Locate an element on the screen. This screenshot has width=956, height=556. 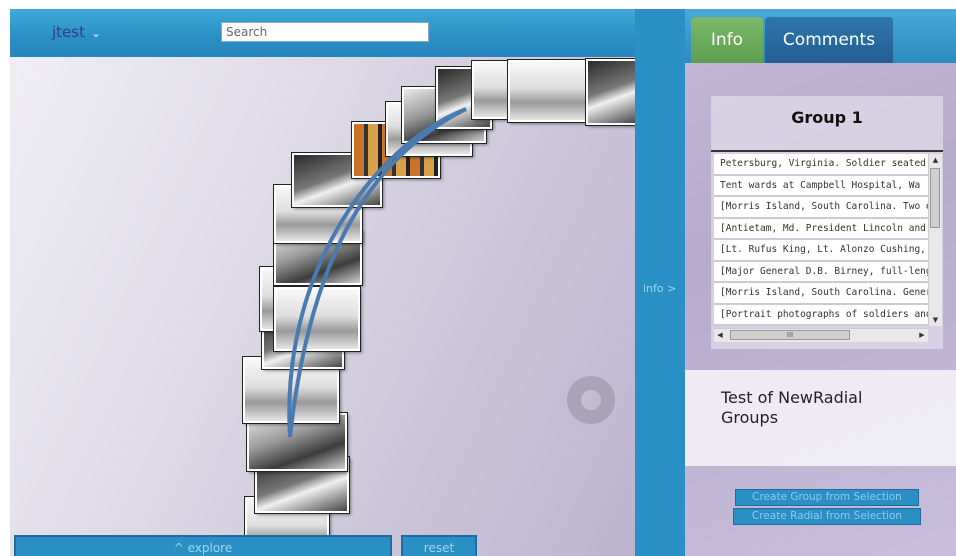
list-item: Tent wards at Campbell Hospital, Wa is located at coordinates (821, 186).